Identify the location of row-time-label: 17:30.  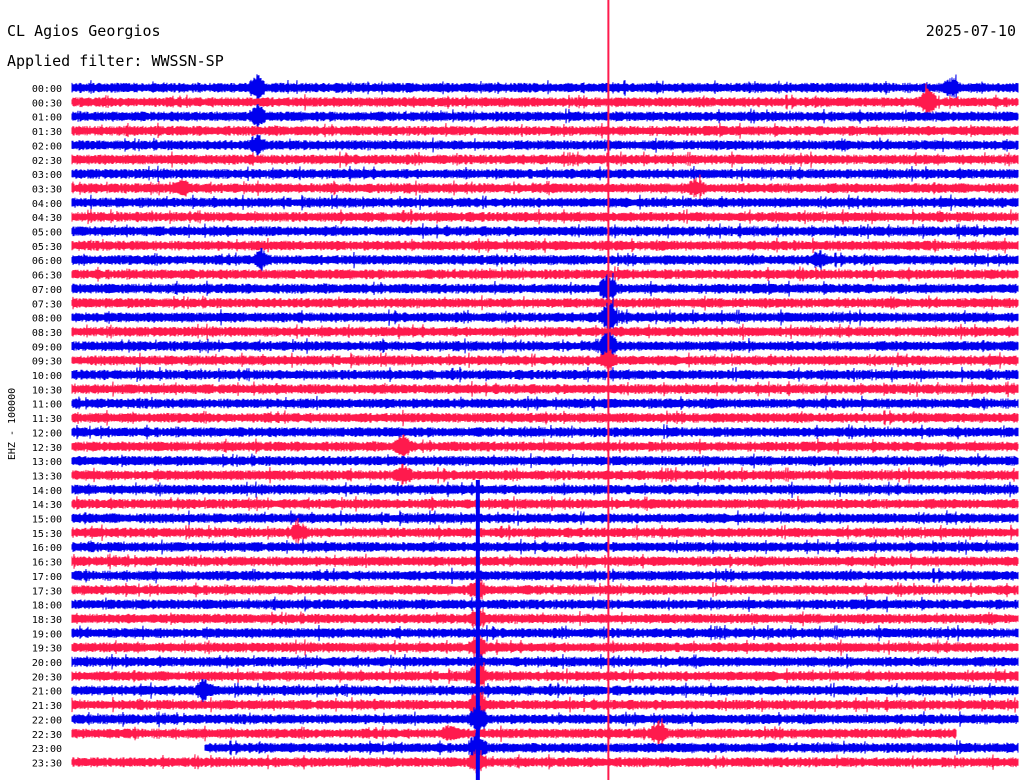
(47, 591).